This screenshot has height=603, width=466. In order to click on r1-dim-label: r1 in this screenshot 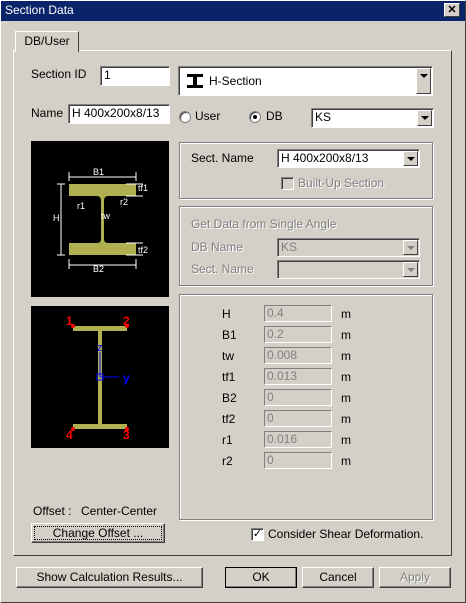, I will do `click(81, 206)`.